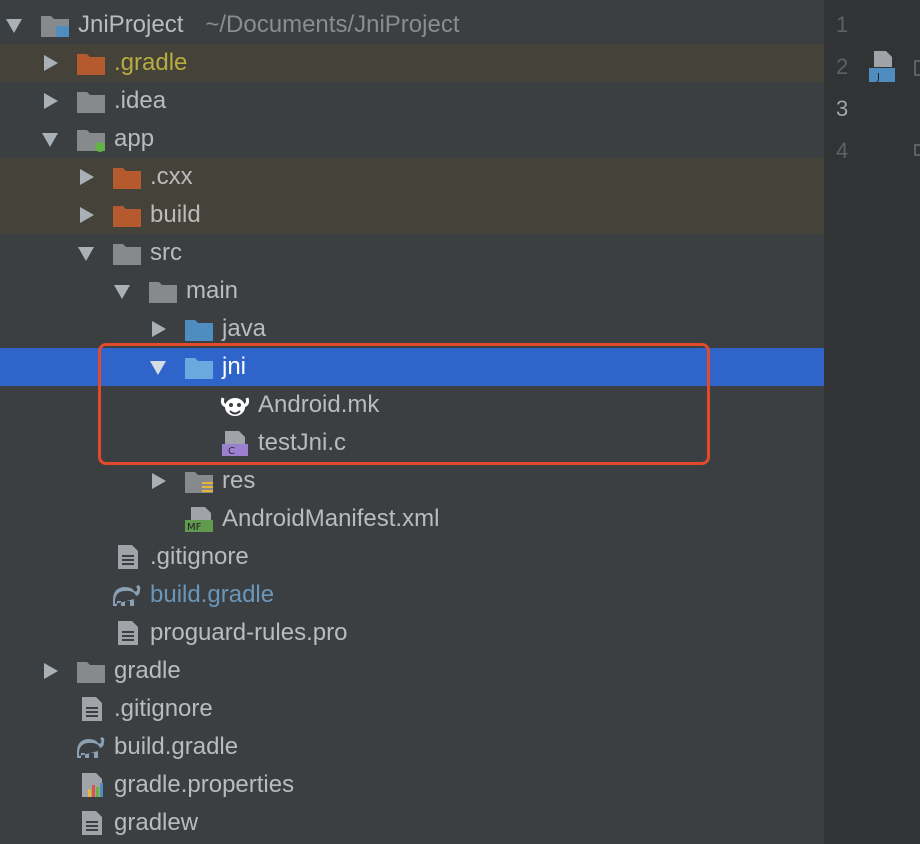 The height and width of the screenshot is (844, 920). Describe the element at coordinates (412, 101) in the screenshot. I see `tree-row-idea: .idea` at that location.